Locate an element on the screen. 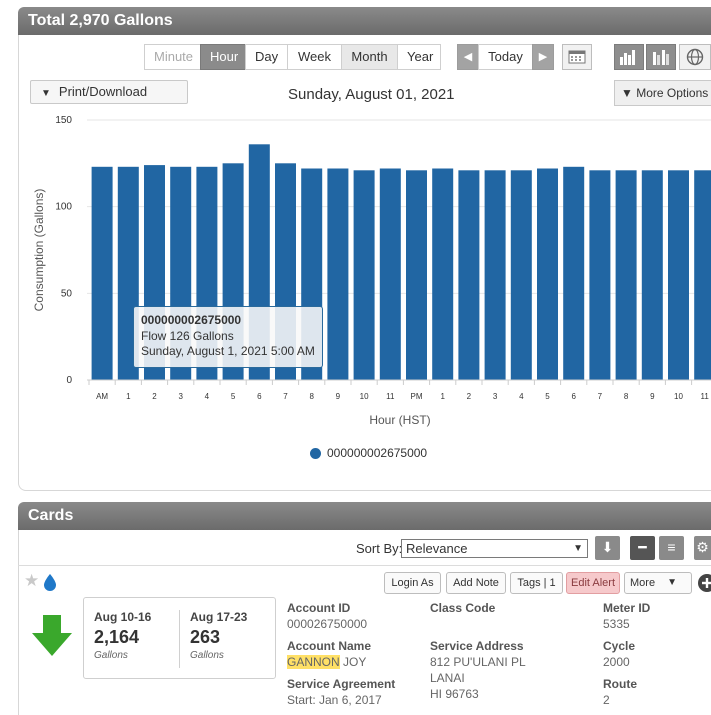 Image resolution: width=711 pixels, height=715 pixels. login-as-button: Login As is located at coordinates (412, 583).